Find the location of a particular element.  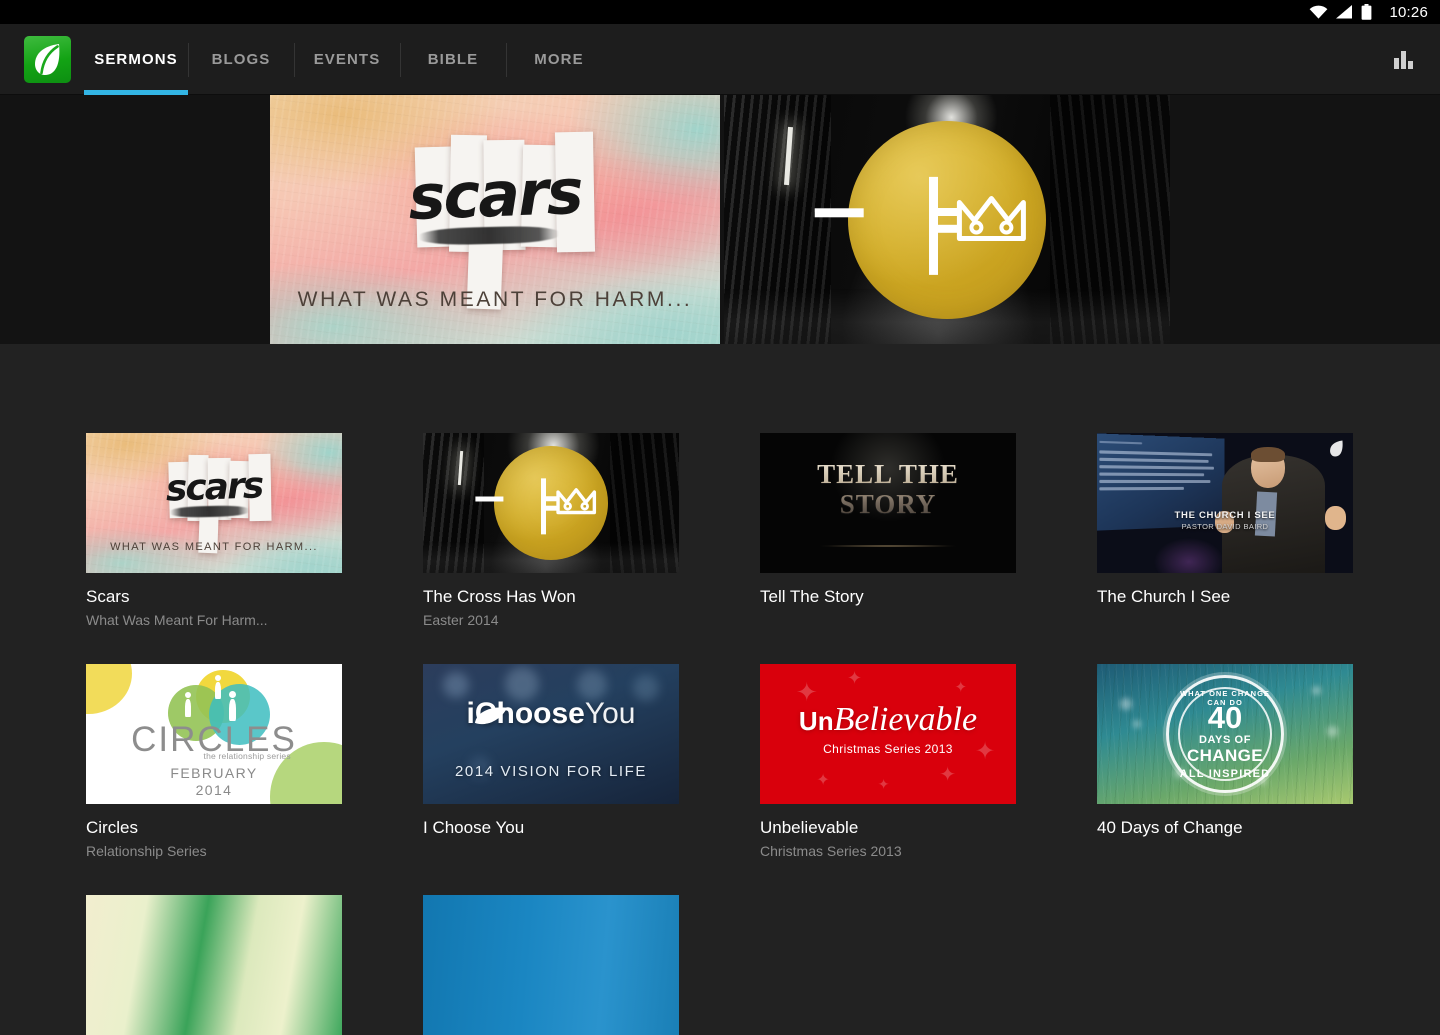

tell-the-story-artwork: TELL THE STORY is located at coordinates (888, 503).